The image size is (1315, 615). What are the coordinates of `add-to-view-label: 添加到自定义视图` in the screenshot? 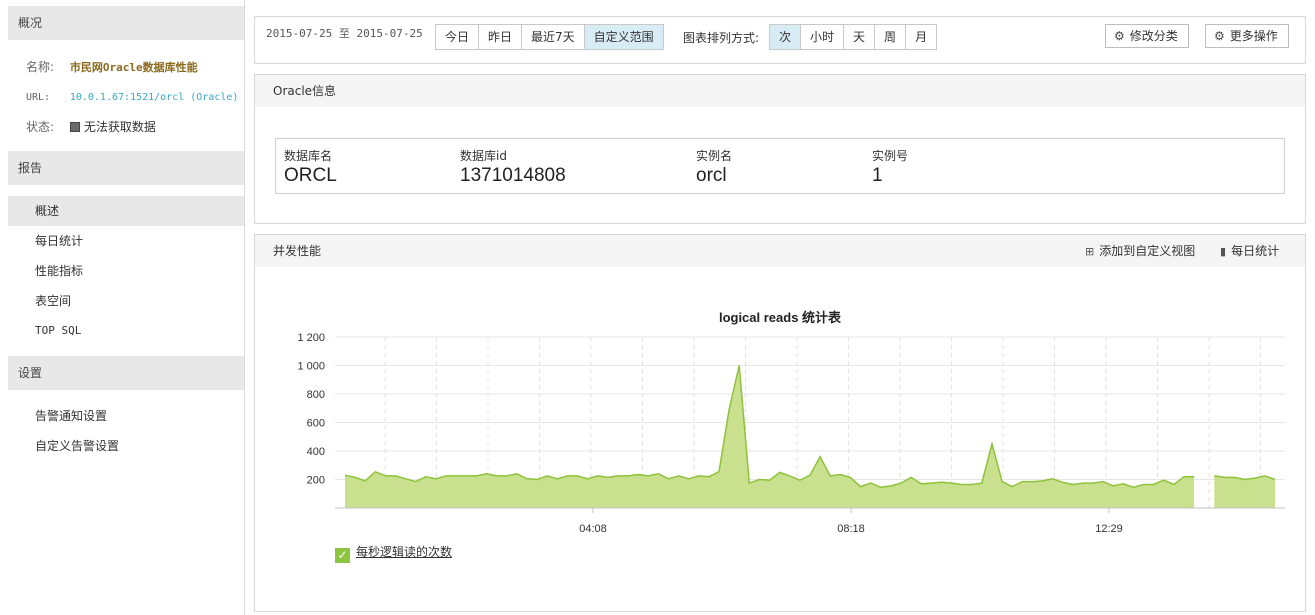 It's located at (1147, 251).